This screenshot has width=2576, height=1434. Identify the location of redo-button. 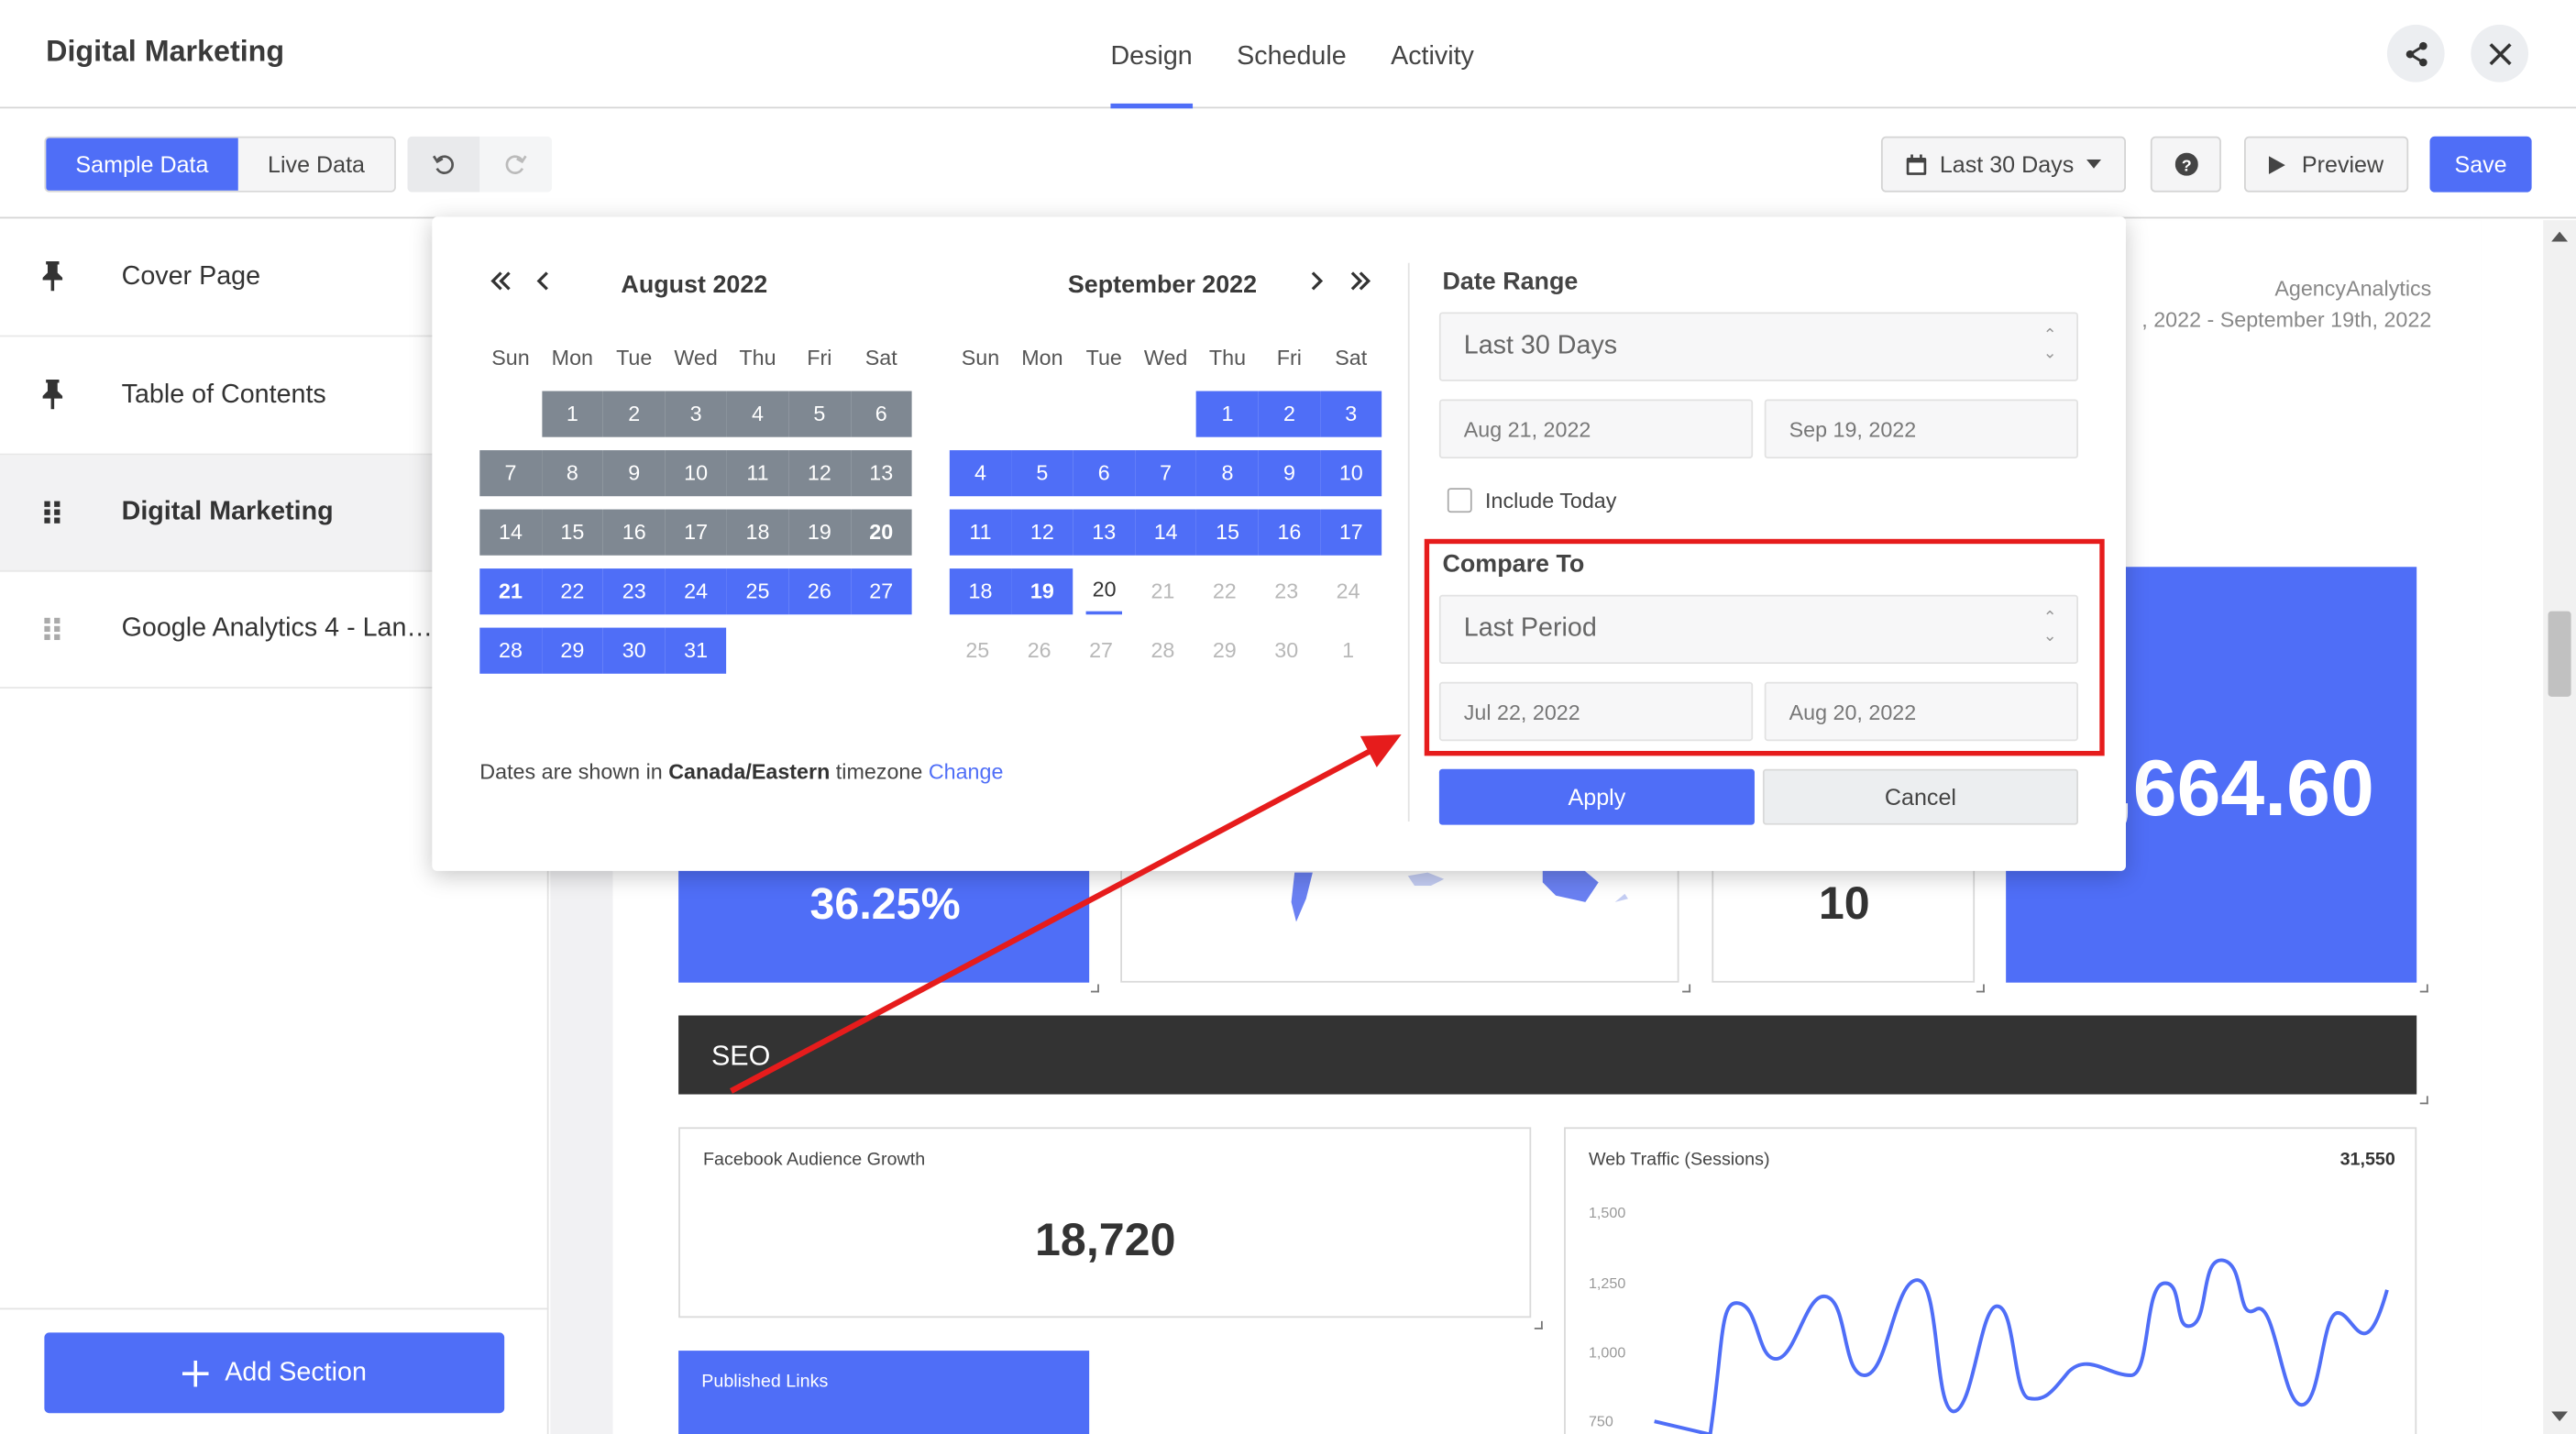
(516, 164).